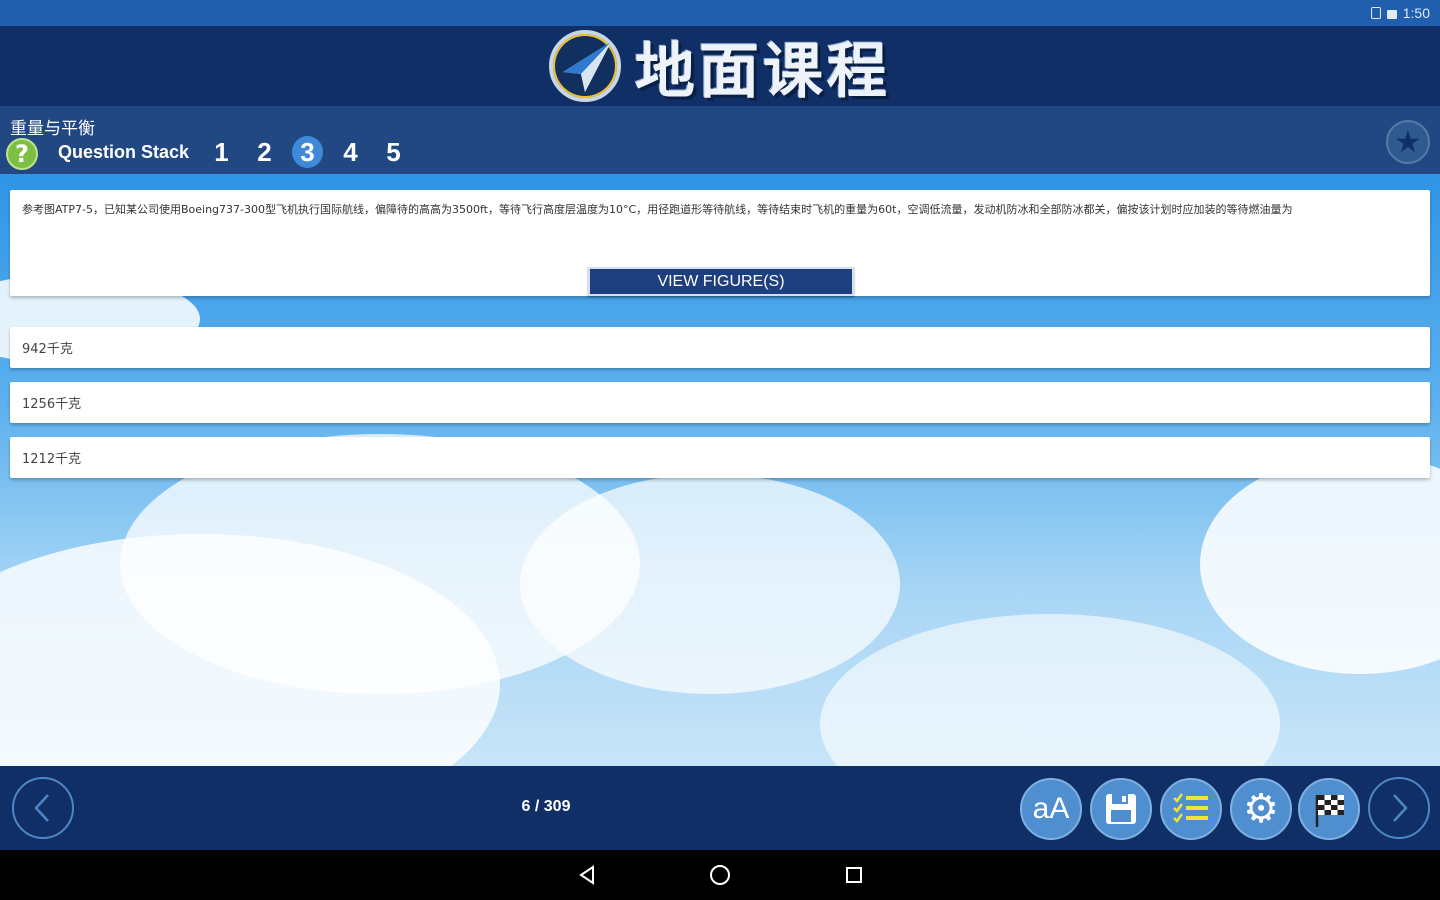  I want to click on bottom-toolbar: 6 / 309 aA ⚙, so click(720, 808).